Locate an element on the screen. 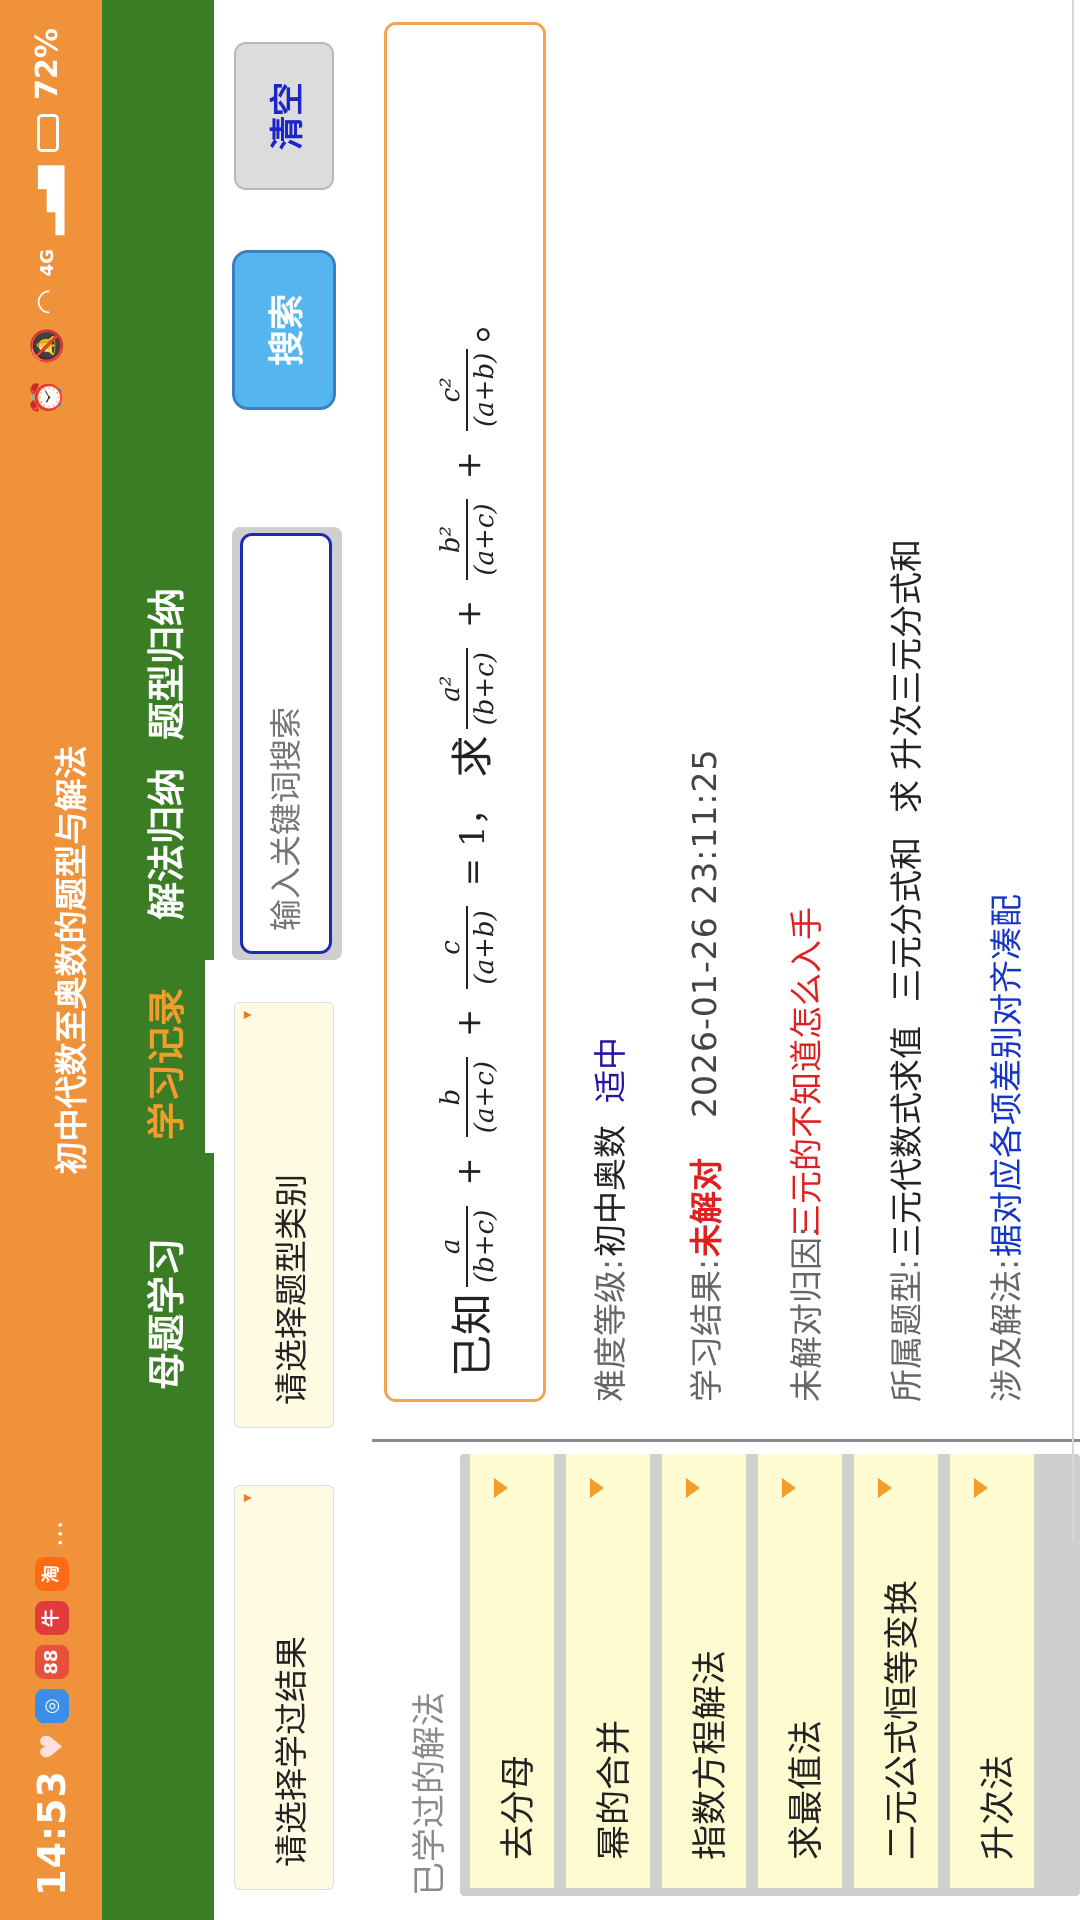 This screenshot has height=1920, width=1080. equation-rhs: = 1， is located at coordinates (472, 839).